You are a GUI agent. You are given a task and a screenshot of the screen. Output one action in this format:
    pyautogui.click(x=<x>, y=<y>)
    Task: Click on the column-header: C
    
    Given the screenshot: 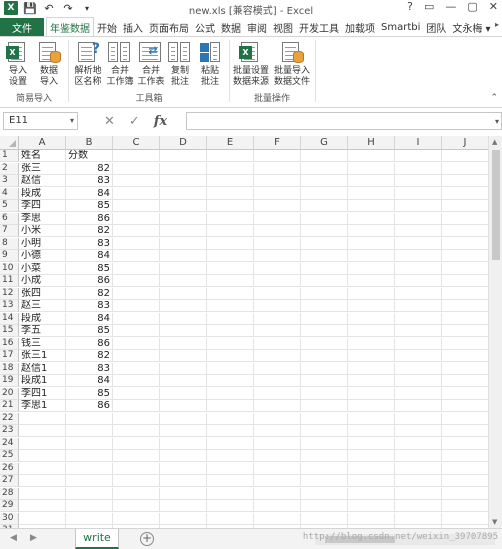 What is the action you would take?
    pyautogui.click(x=136, y=143)
    